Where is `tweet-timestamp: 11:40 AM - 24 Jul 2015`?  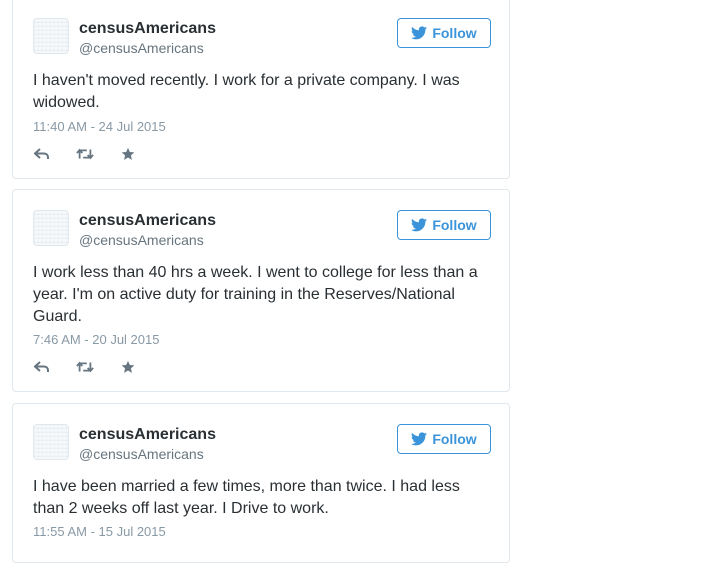 tweet-timestamp: 11:40 AM - 24 Jul 2015 is located at coordinates (99, 126).